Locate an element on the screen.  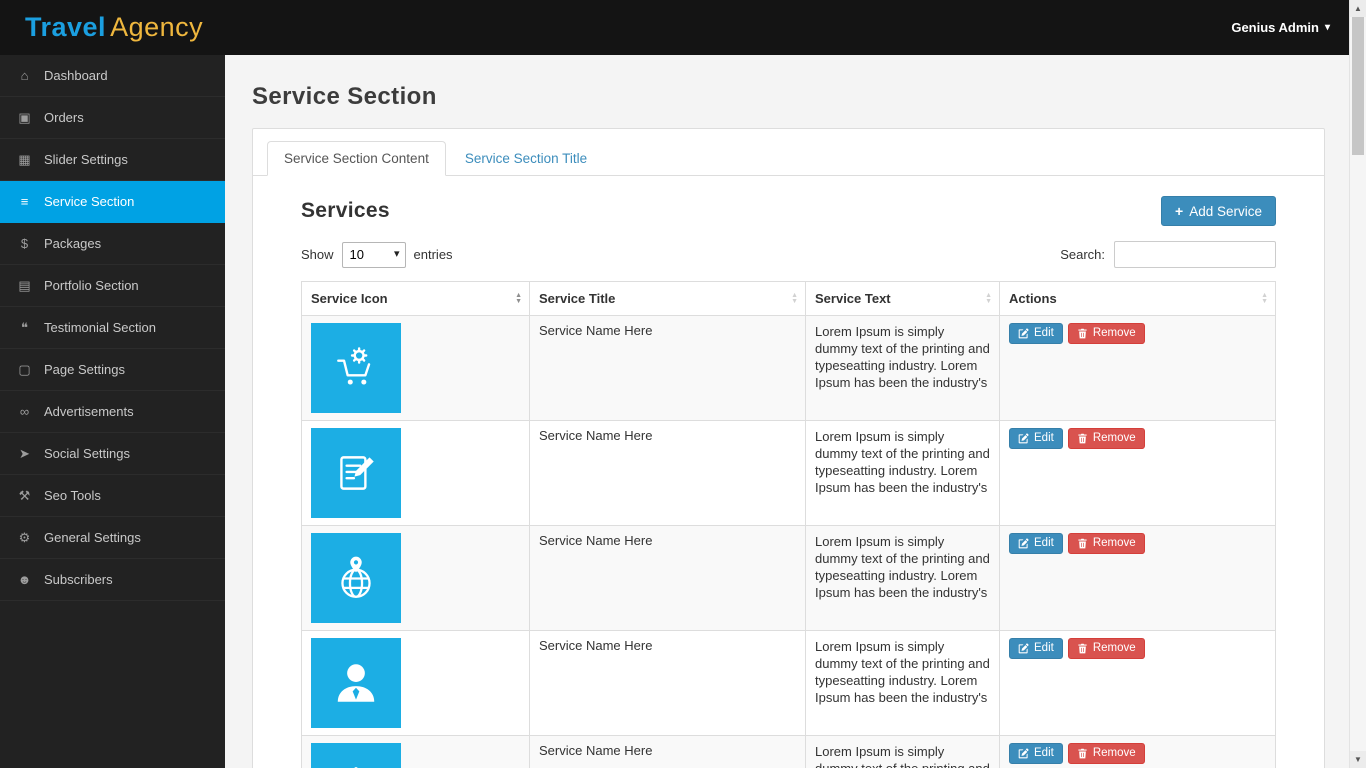
dollar-icon: $ is located at coordinates (24, 243).